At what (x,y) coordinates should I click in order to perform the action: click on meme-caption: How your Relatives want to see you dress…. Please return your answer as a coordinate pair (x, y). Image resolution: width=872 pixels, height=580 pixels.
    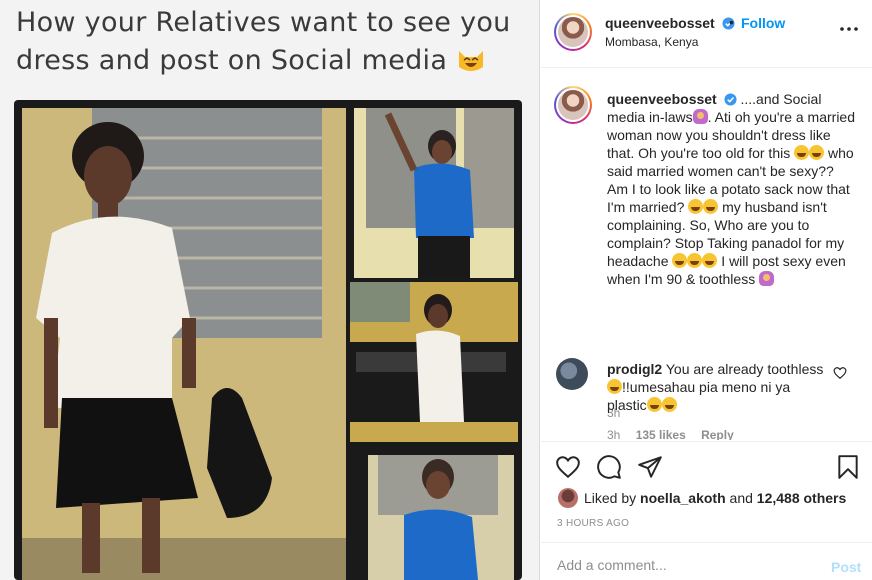
    Looking at the image, I should click on (266, 42).